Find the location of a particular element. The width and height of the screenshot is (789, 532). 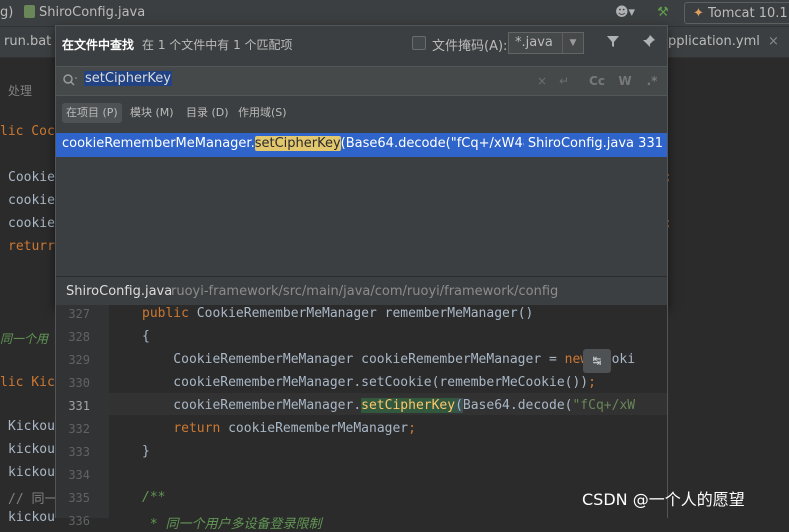

newline-icon: ↵ is located at coordinates (564, 81).